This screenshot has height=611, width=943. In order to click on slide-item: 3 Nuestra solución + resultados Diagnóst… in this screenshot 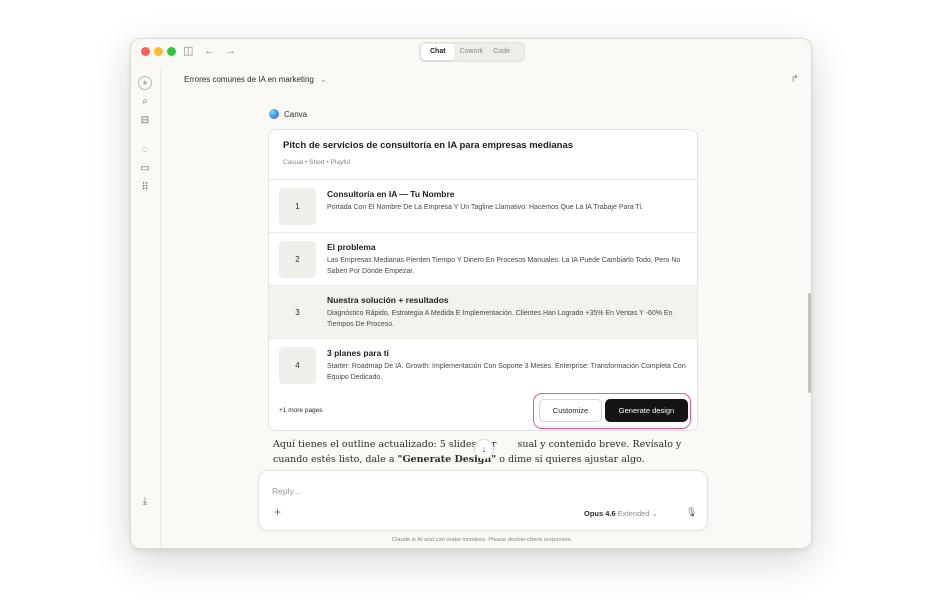, I will do `click(483, 312)`.